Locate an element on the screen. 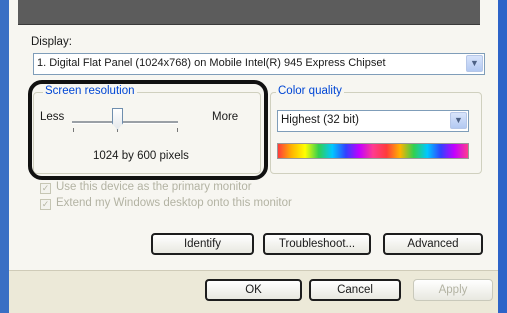  apply-button: Apply is located at coordinates (453, 290).